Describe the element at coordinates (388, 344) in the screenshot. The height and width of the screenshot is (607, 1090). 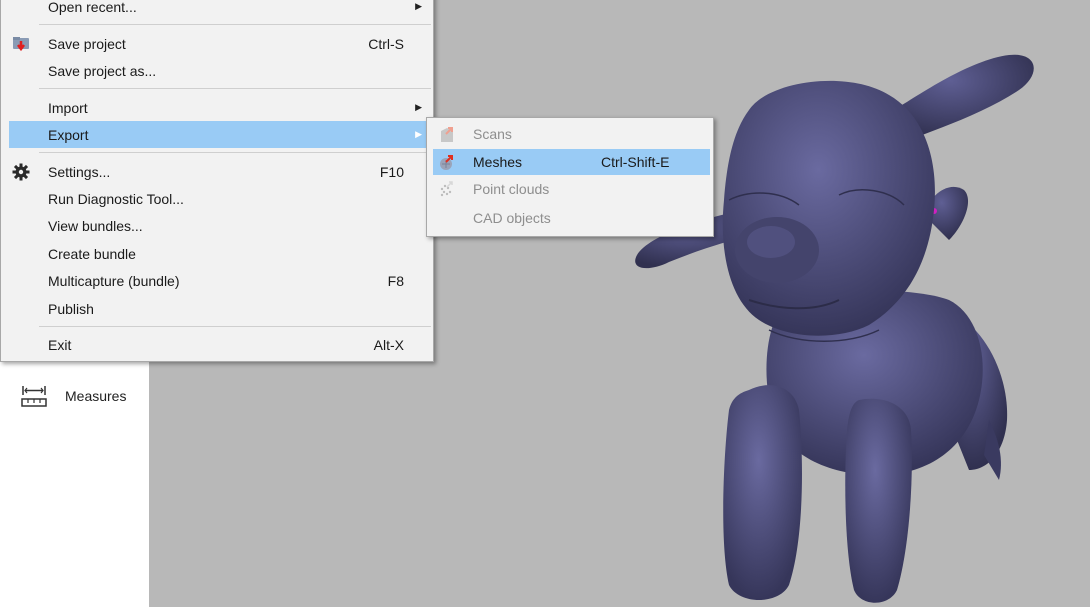
I see `menu-item-shortcut: Alt-X` at that location.